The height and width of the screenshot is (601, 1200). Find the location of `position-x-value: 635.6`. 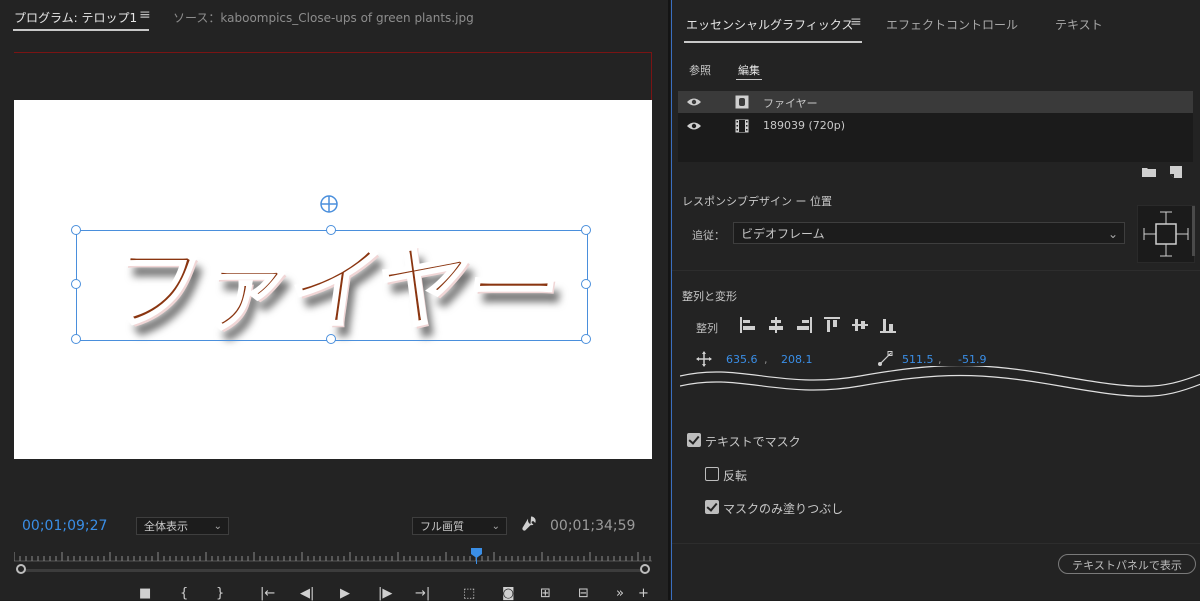

position-x-value: 635.6 is located at coordinates (742, 359).